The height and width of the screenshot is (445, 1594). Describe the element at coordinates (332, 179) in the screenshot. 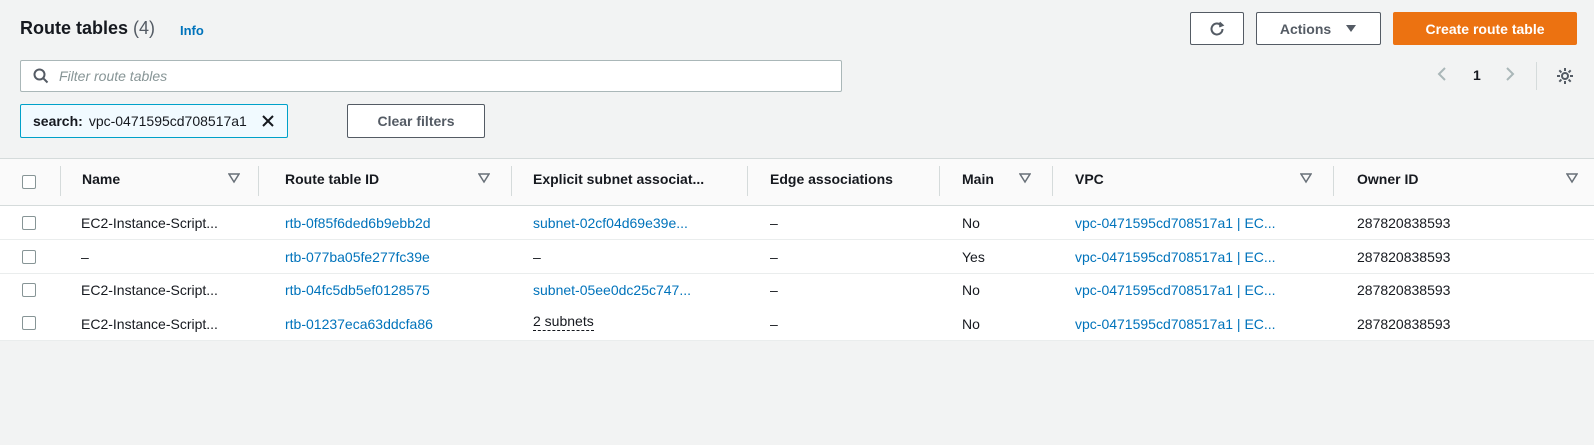

I see `column-header-route-table-id: Route table ID` at that location.